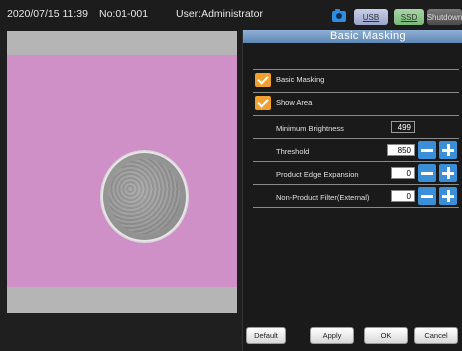  What do you see at coordinates (371, 17) in the screenshot?
I see `usb-button: USB` at bounding box center [371, 17].